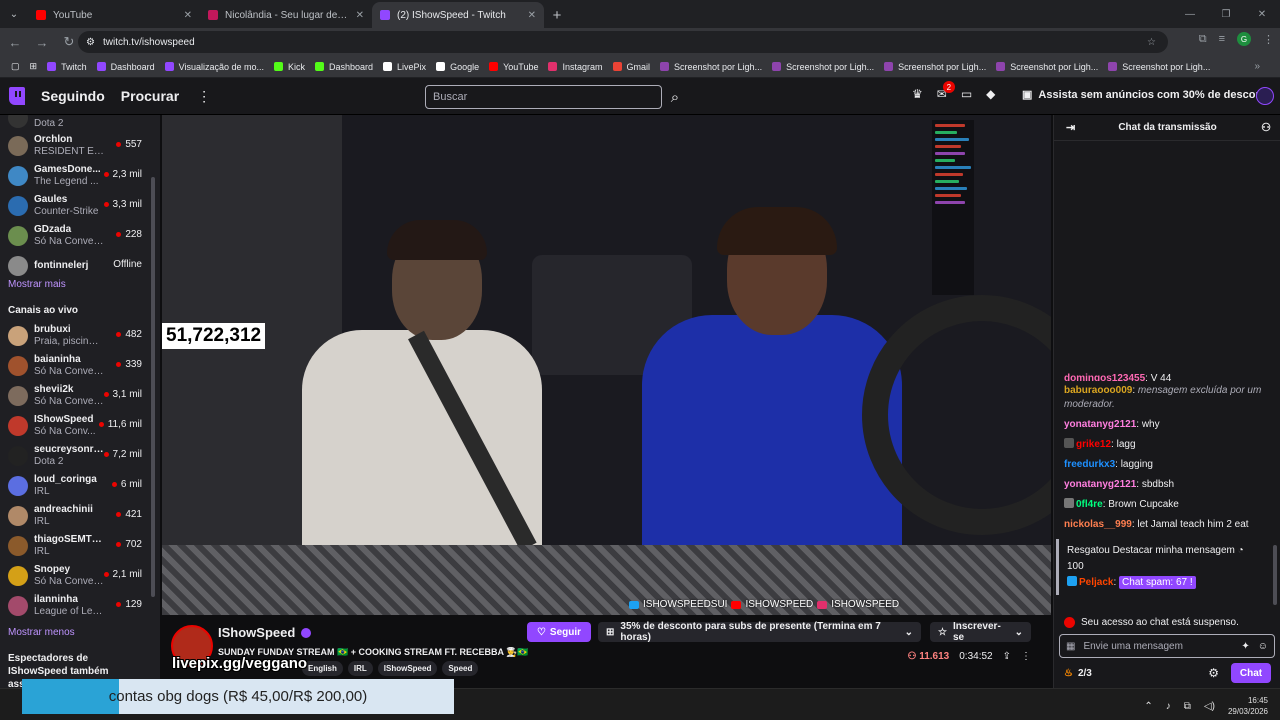 The image size is (1280, 720). Describe the element at coordinates (1098, 390) in the screenshot. I see `chat-username: baburaooo009` at that location.